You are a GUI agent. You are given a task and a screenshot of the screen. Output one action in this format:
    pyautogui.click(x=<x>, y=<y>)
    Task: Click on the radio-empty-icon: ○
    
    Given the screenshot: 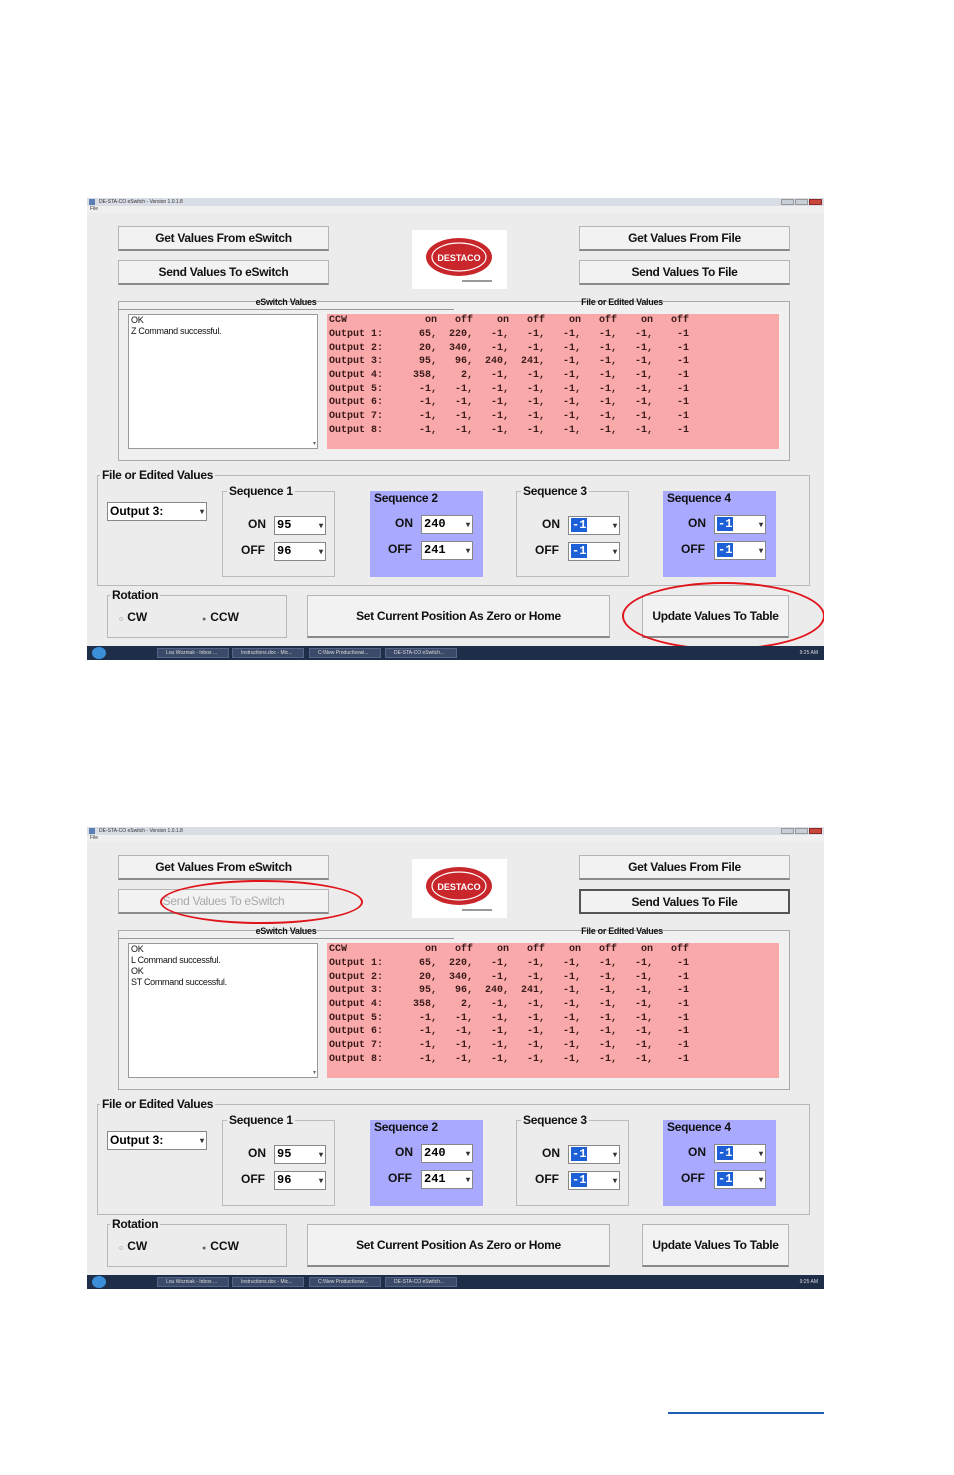 What is the action you would take?
    pyautogui.click(x=121, y=1248)
    